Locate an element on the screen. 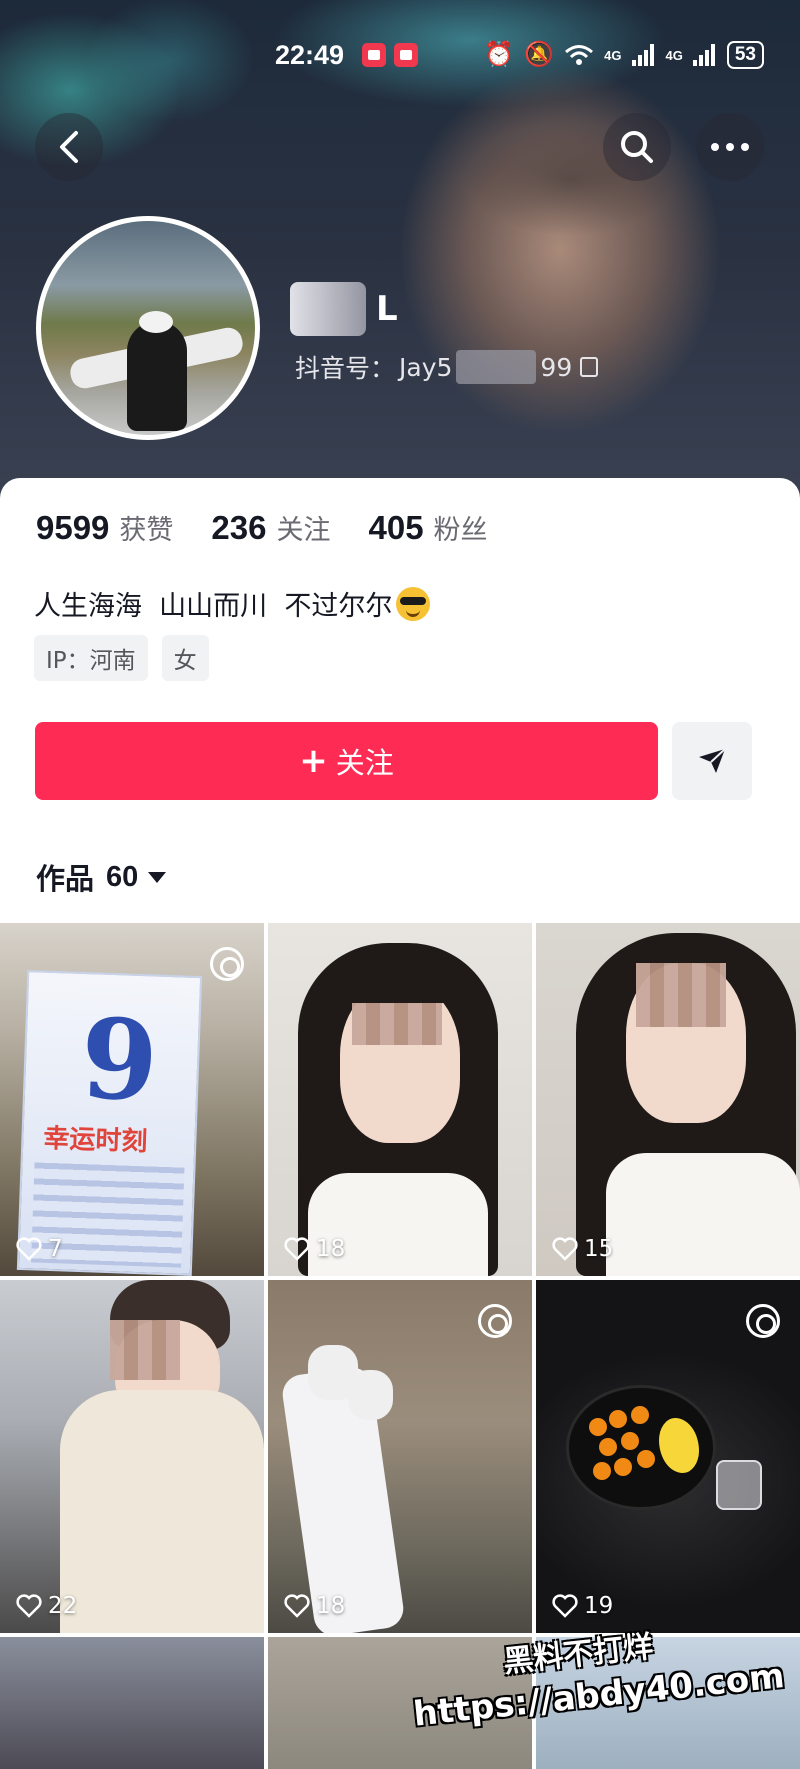 The width and height of the screenshot is (800, 1769). douyin-id-prefix: Jay5 is located at coordinates (426, 367).